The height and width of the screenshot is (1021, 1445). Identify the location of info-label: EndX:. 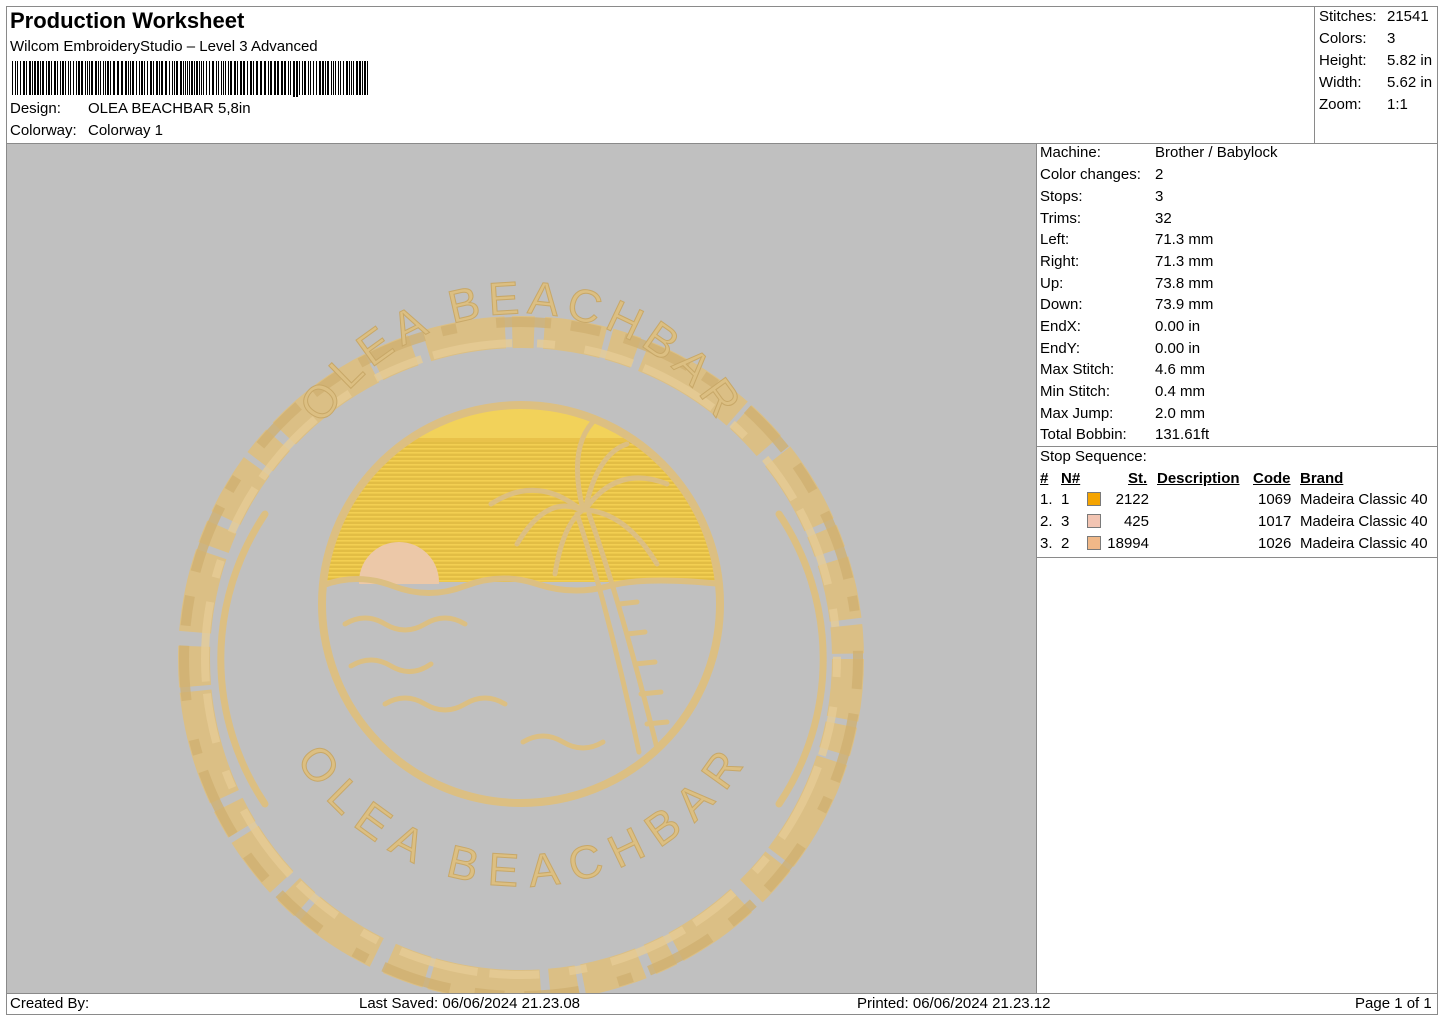
(1060, 326).